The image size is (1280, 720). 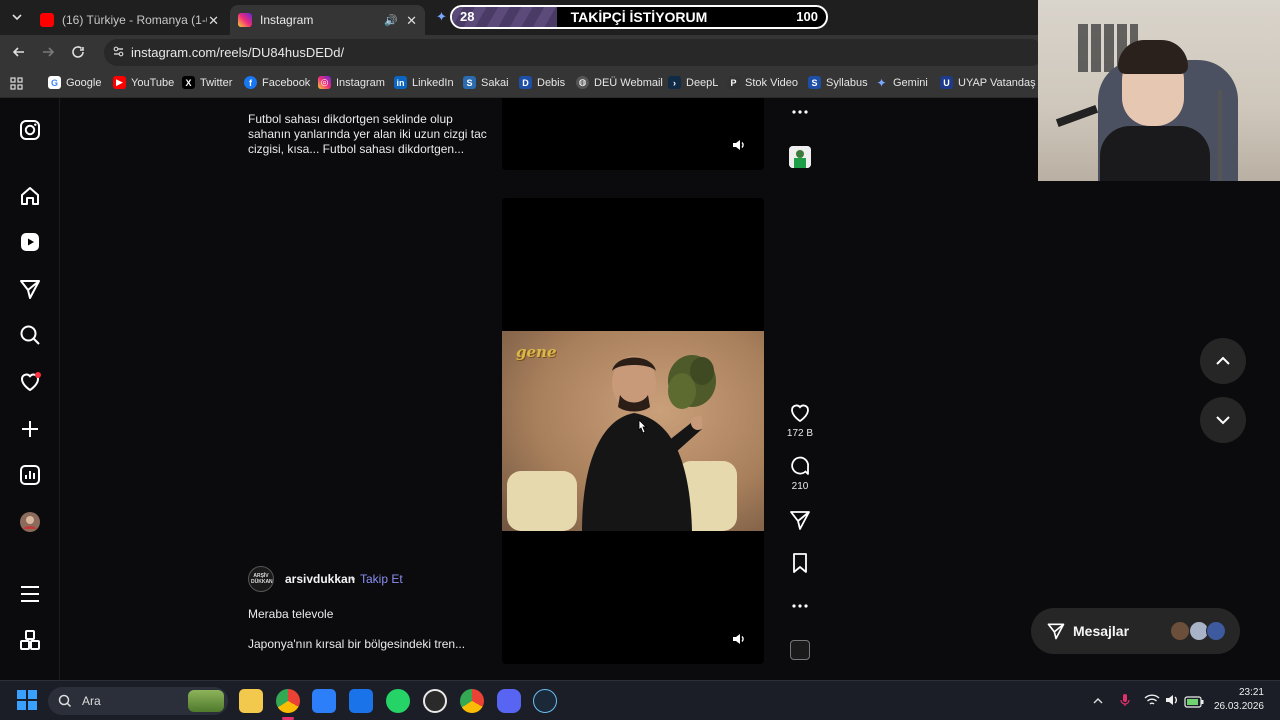 I want to click on windows-taskbar: Ara 23:21 26.03.2026, so click(x=640, y=700).